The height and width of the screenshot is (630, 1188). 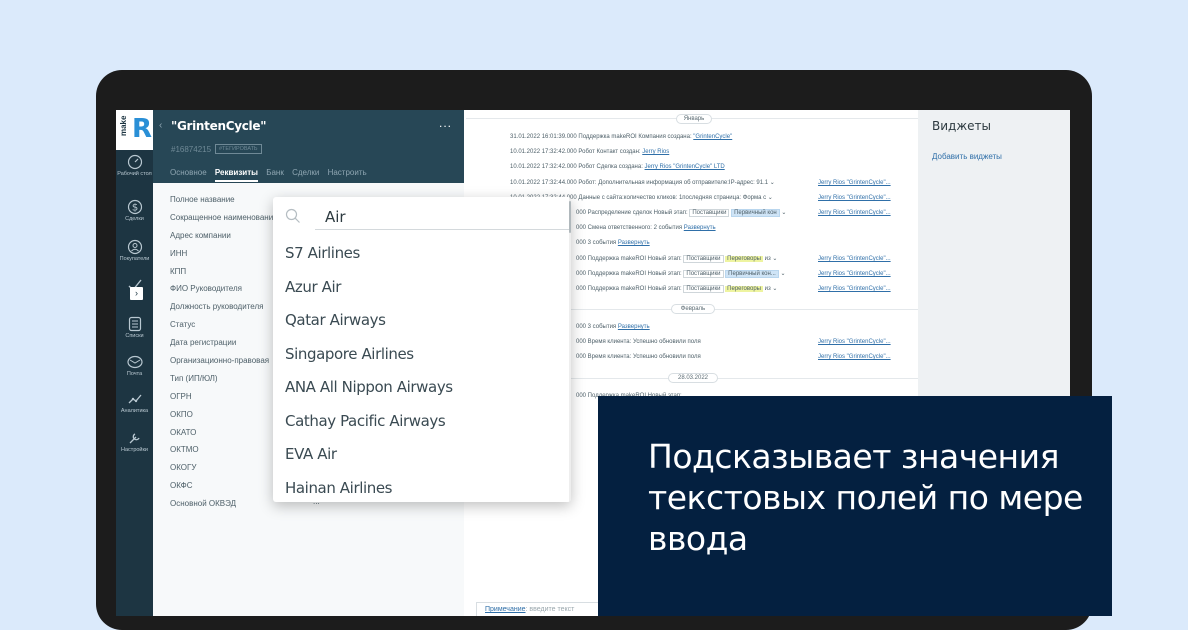 What do you see at coordinates (206, 289) in the screenshot?
I see `field-label: ФИО Руководителя` at bounding box center [206, 289].